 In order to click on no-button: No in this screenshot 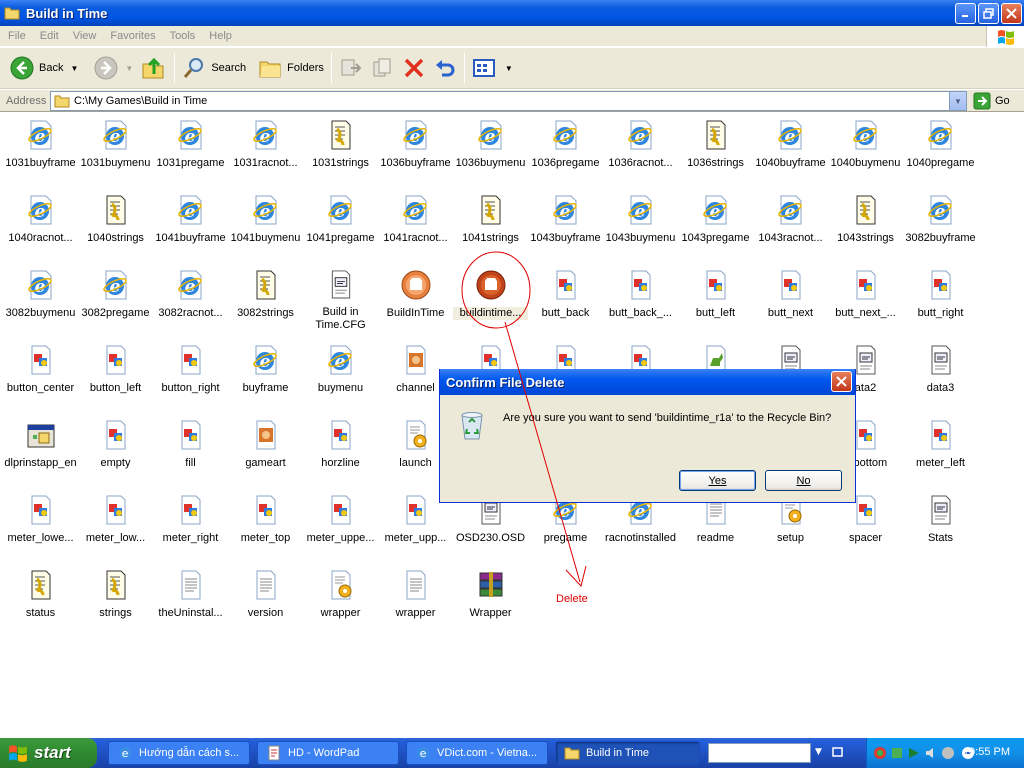, I will do `click(803, 480)`.